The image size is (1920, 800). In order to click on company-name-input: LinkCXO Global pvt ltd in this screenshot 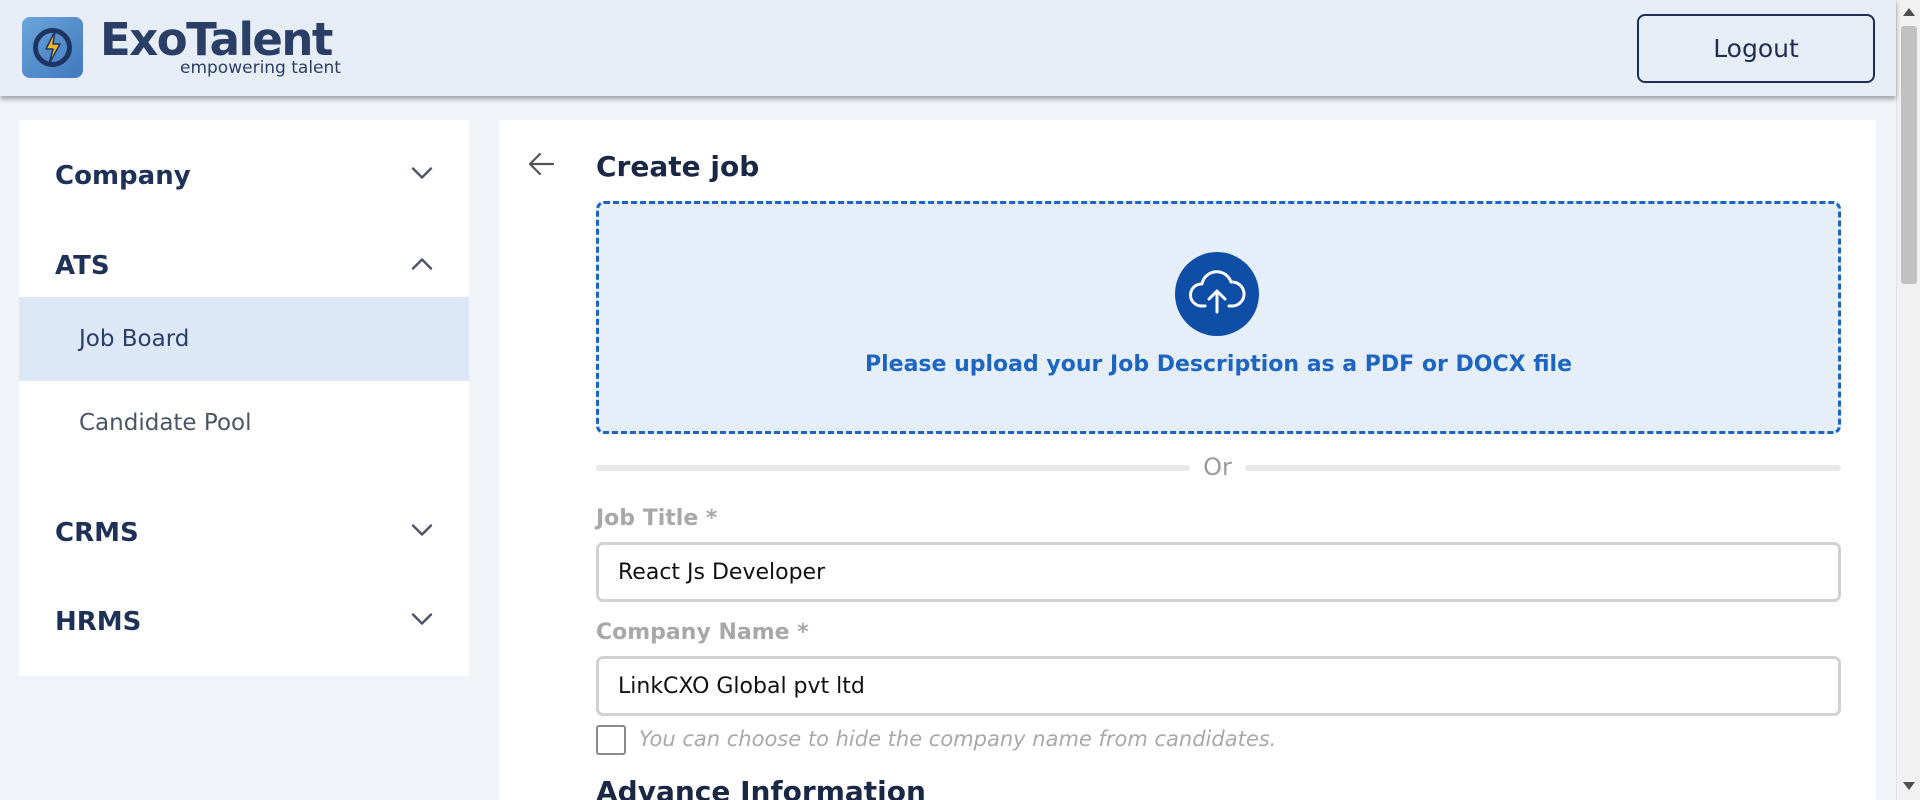, I will do `click(1218, 686)`.